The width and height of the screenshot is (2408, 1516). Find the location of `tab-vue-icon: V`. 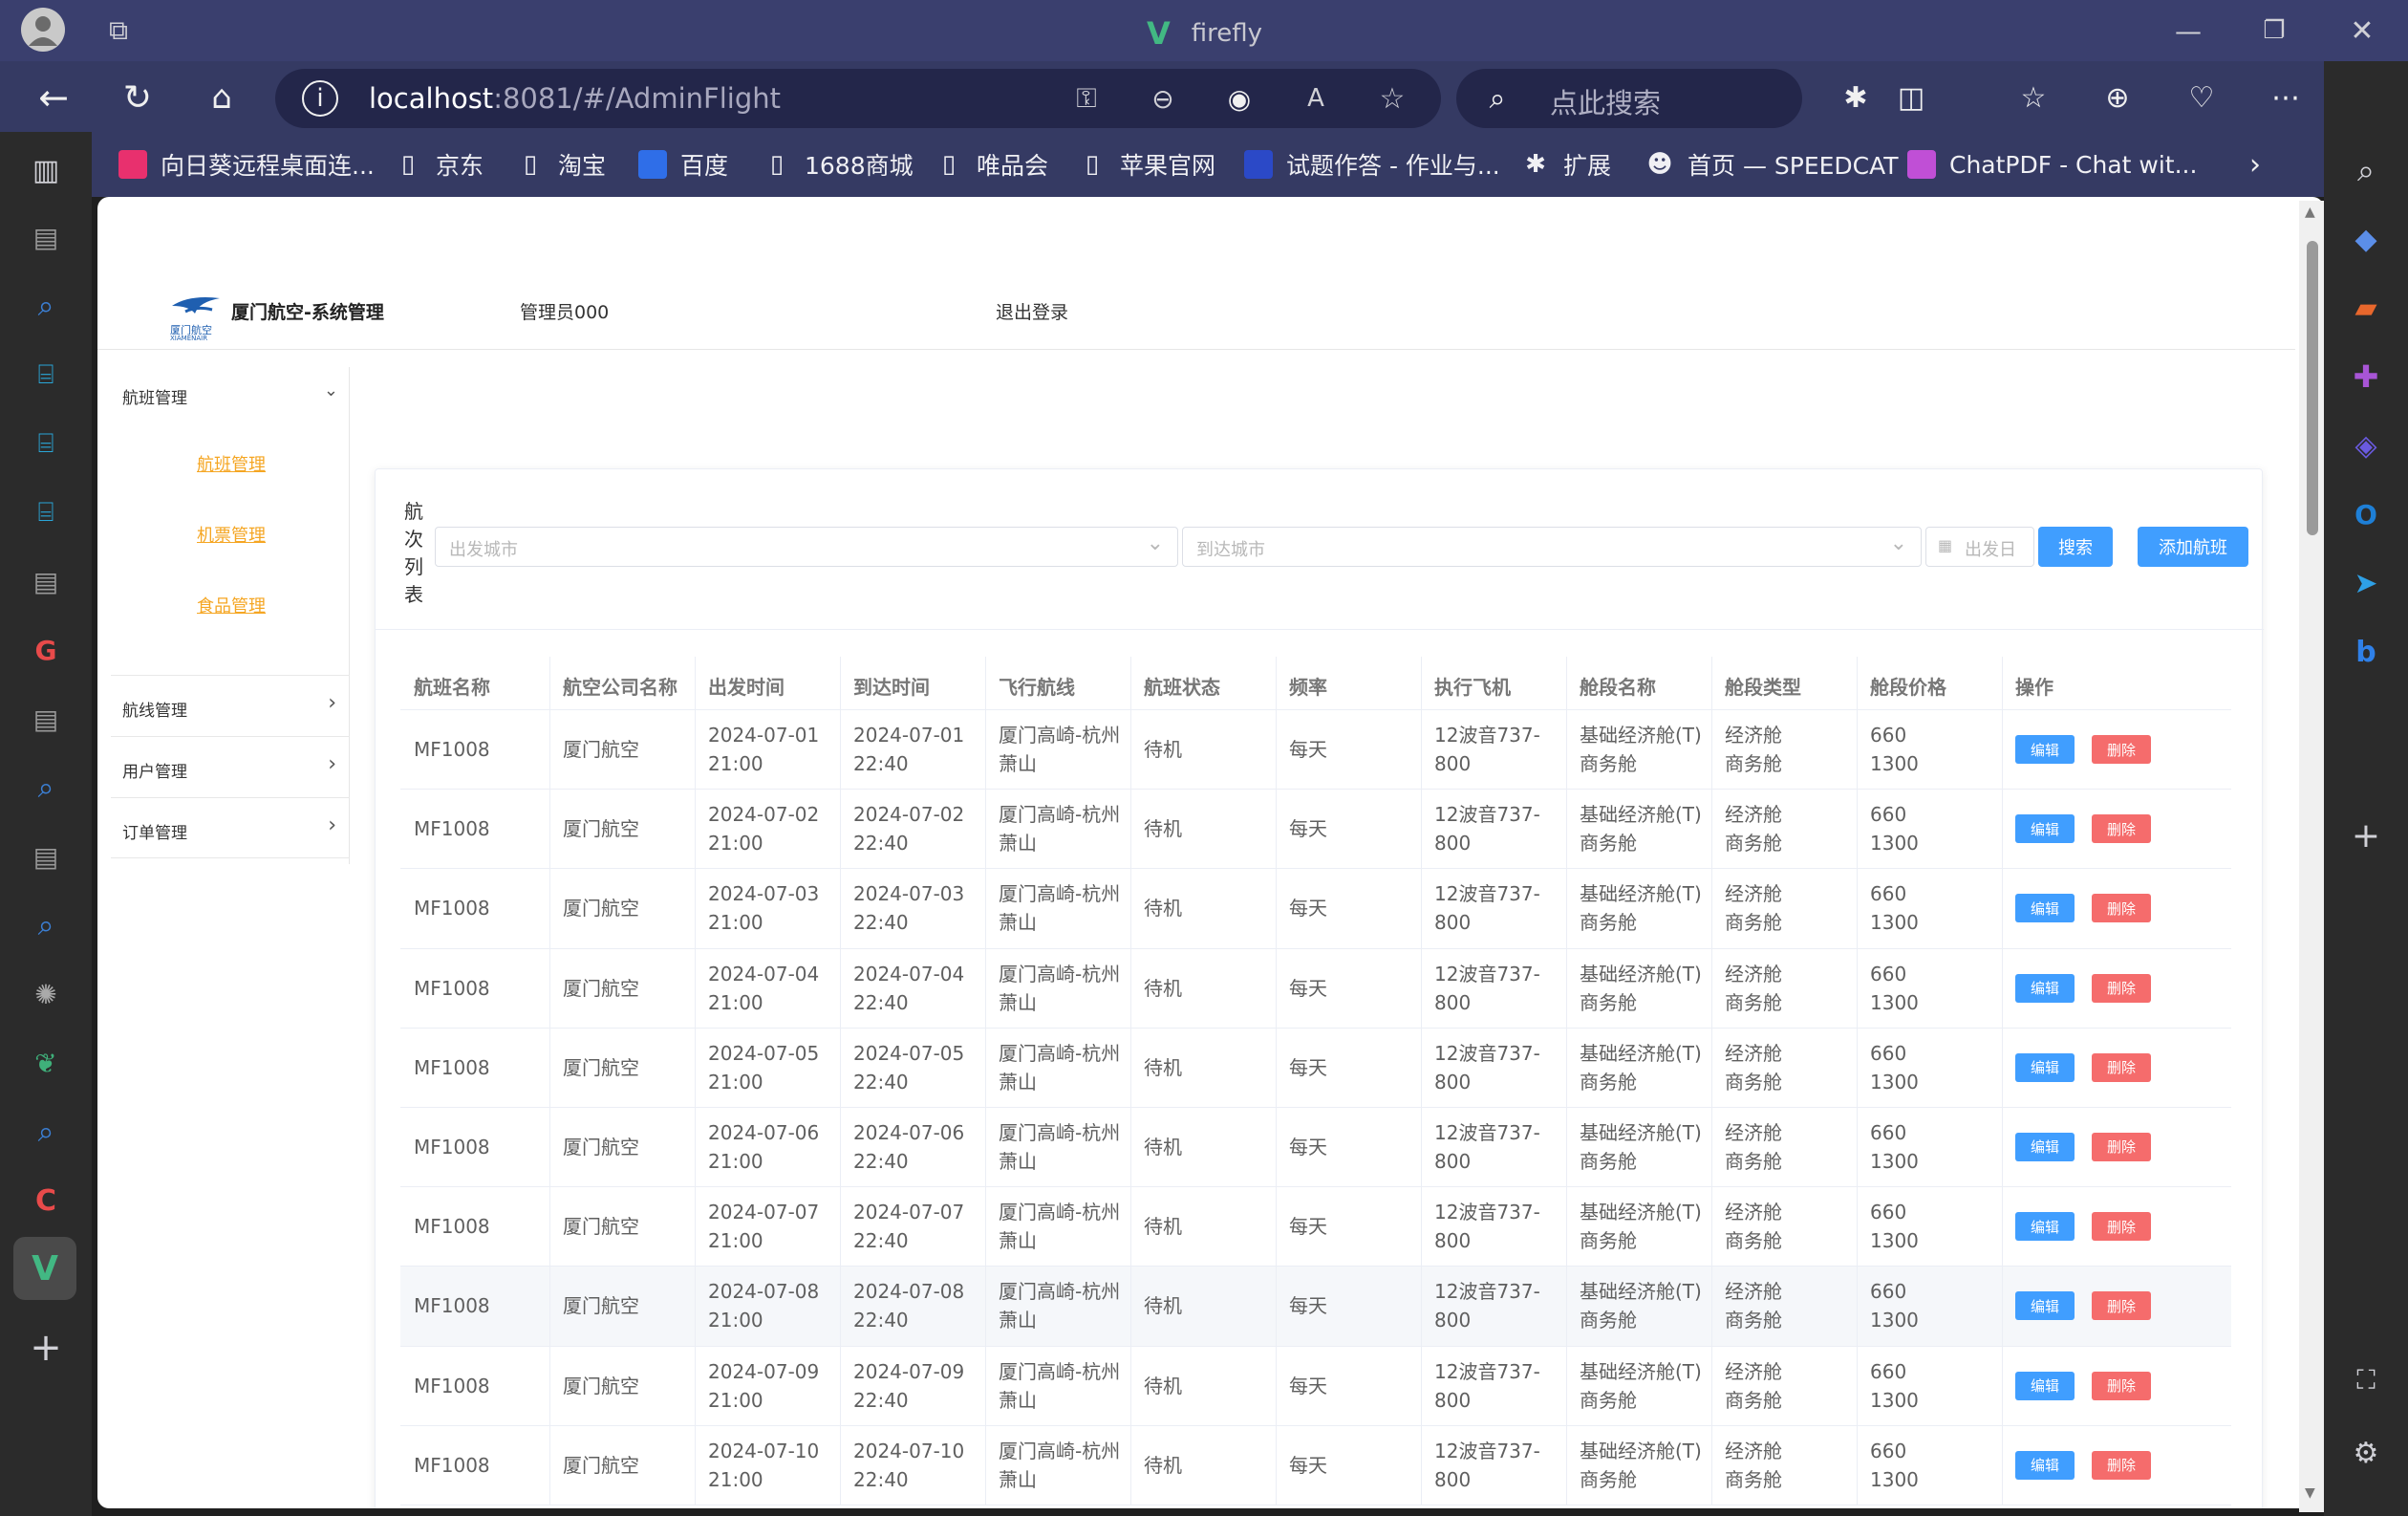

tab-vue-icon: V is located at coordinates (45, 1268).